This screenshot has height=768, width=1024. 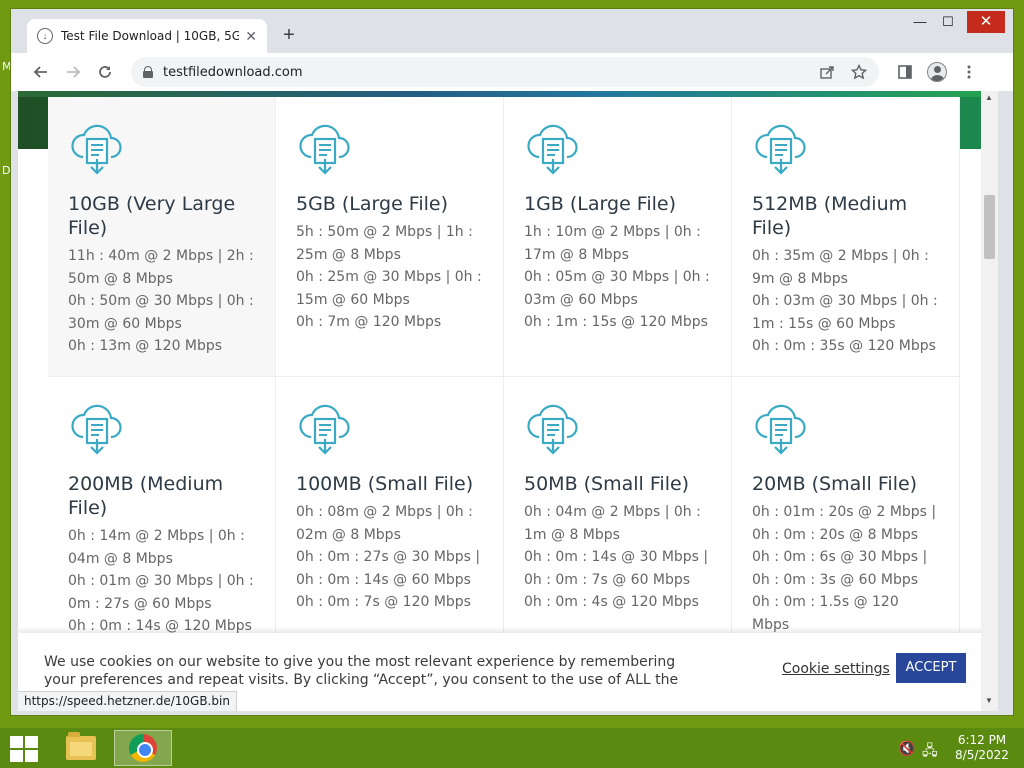 I want to click on url-text: testfiledownload.com, so click(x=483, y=72).